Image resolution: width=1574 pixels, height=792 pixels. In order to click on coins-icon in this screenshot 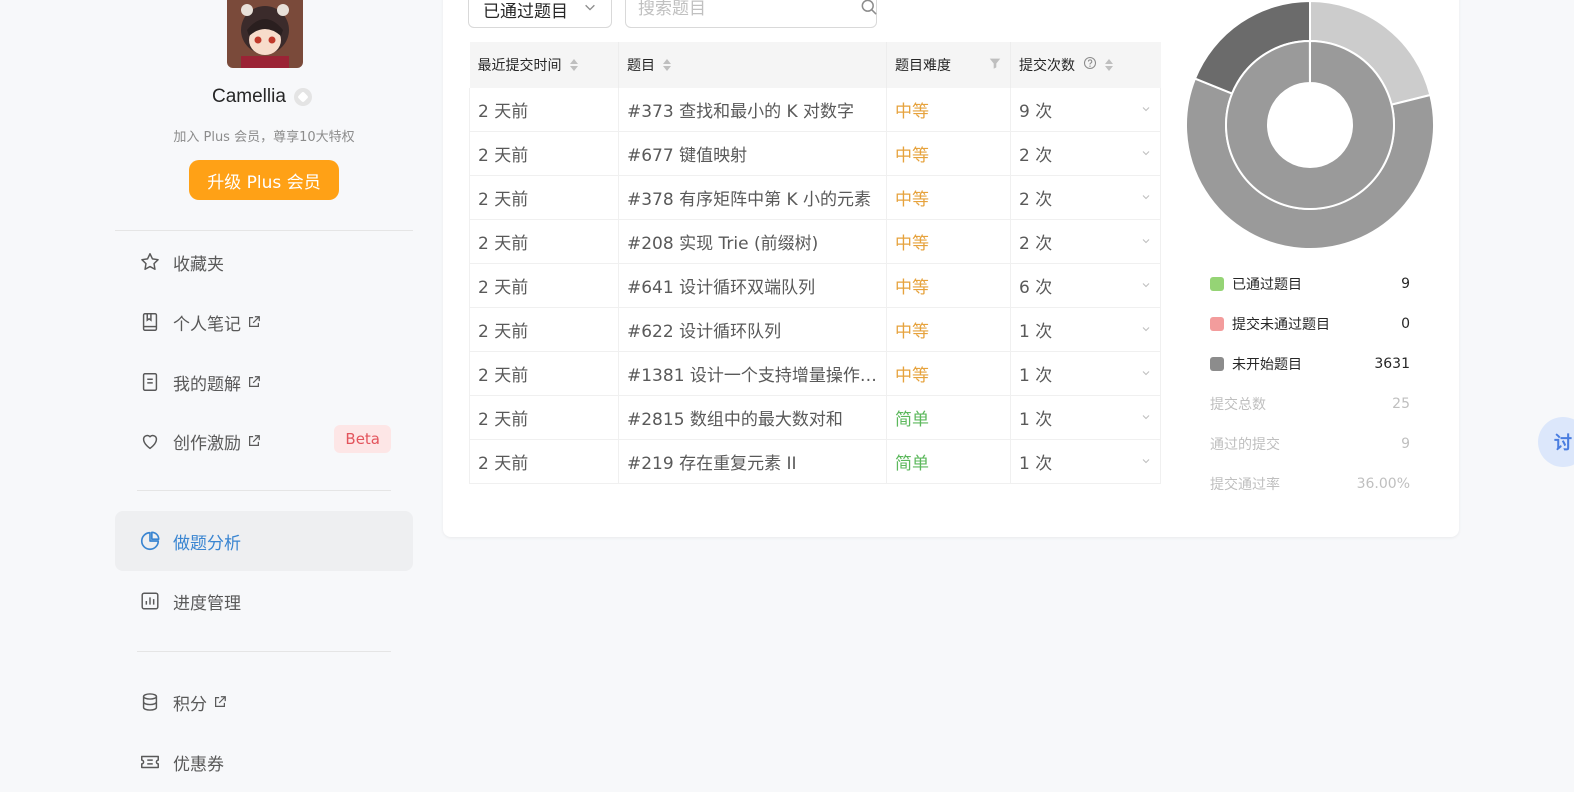, I will do `click(150, 702)`.